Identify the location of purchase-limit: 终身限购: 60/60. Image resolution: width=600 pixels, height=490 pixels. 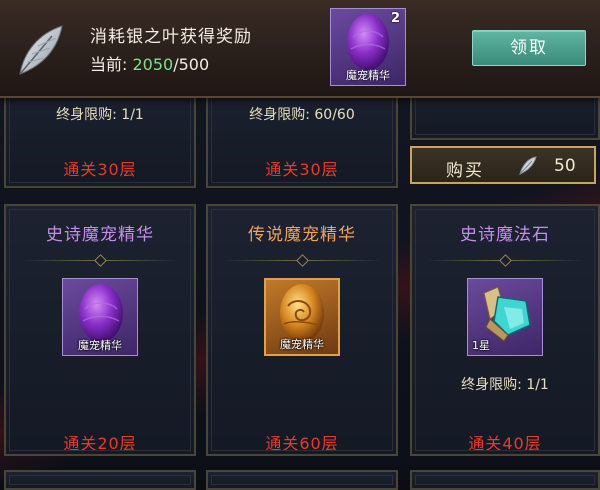
(302, 115).